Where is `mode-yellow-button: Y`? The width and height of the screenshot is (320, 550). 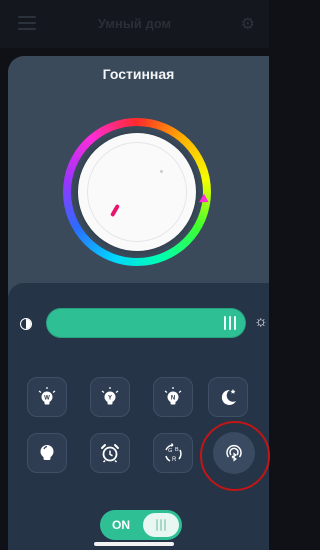
mode-yellow-button: Y is located at coordinates (110, 397).